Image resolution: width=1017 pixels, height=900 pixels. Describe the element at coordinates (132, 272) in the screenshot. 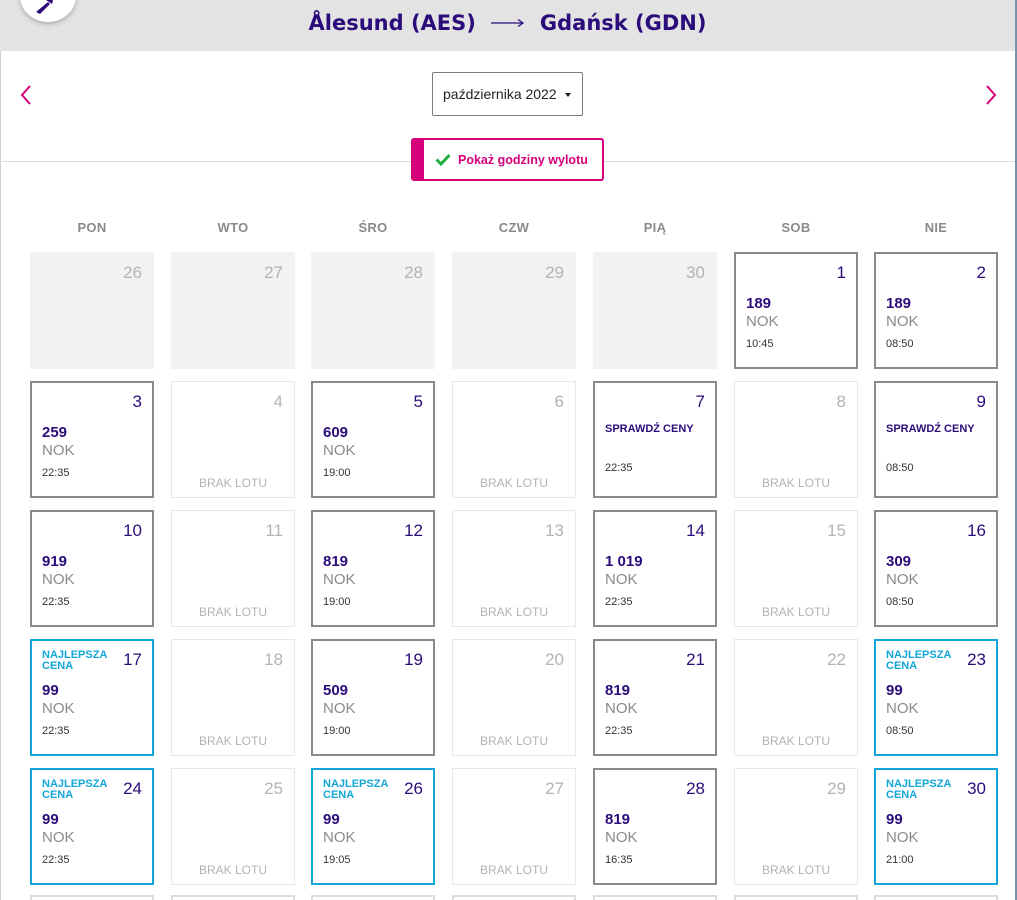

I see `day-number: 26` at that location.